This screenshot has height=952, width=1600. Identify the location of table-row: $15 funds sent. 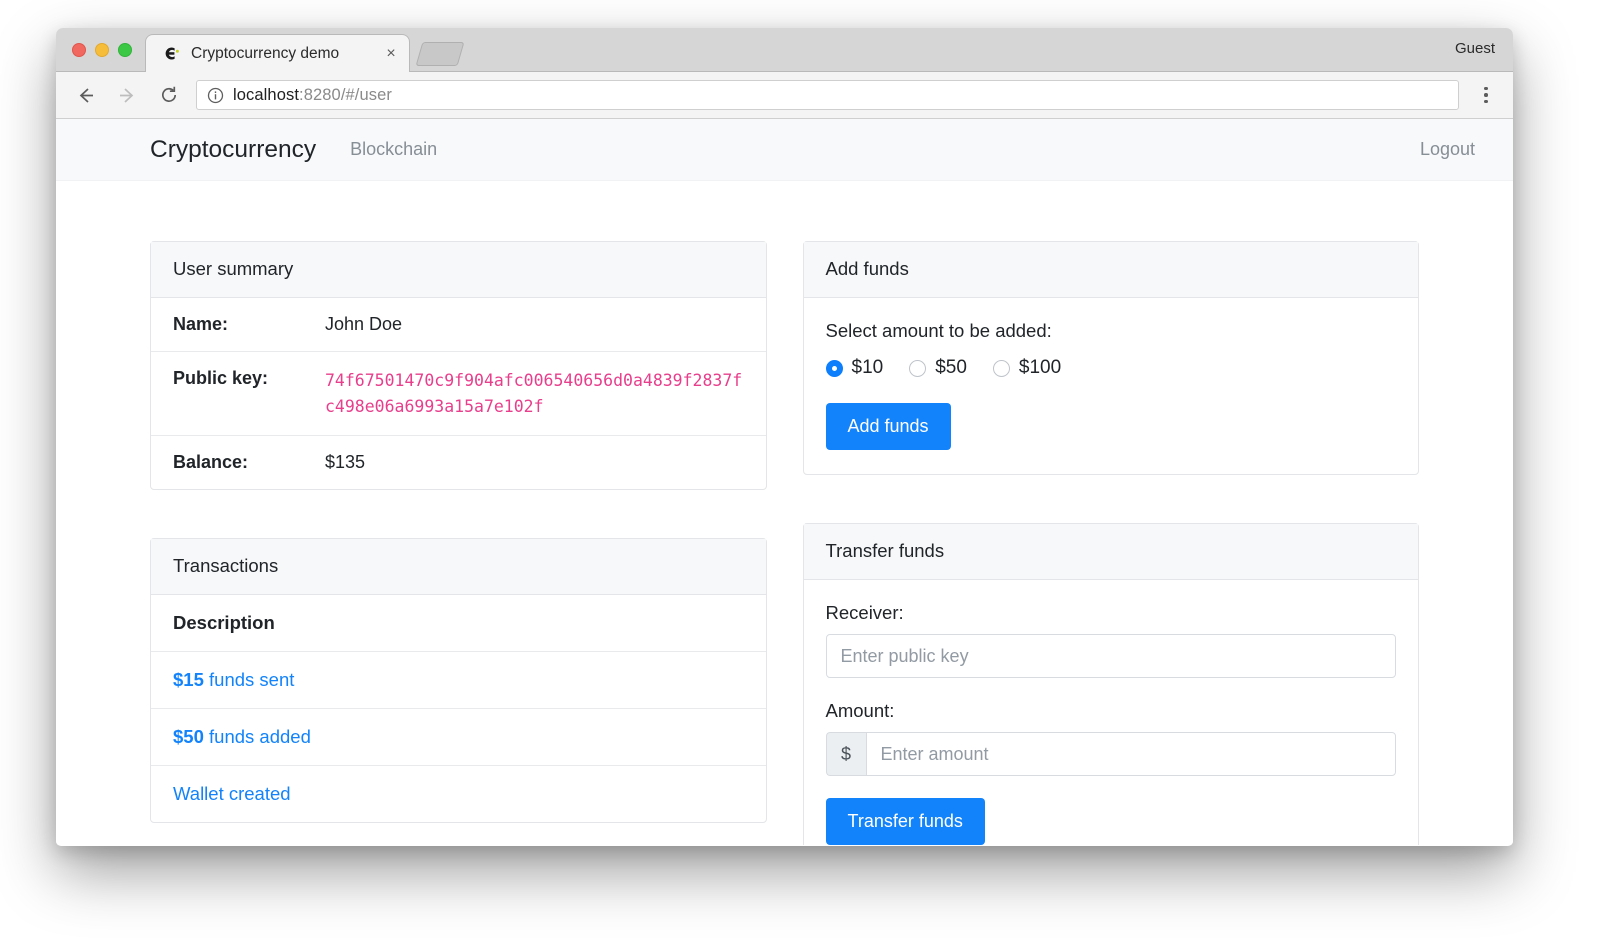
(458, 681).